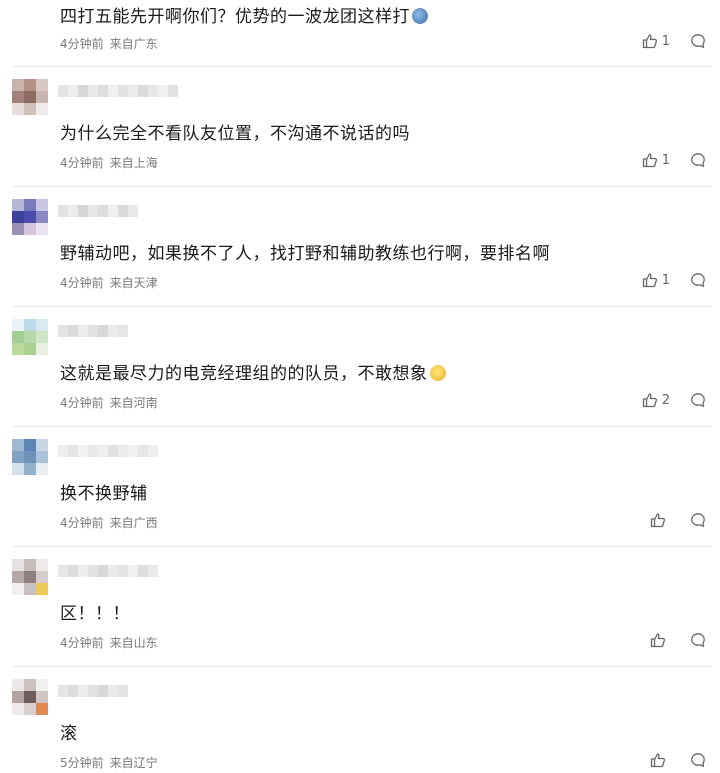  I want to click on comment-item: 四打五能先开啊你们？优势的一波龙团这样打 4分钟前 来自广东 1, so click(360, 33).